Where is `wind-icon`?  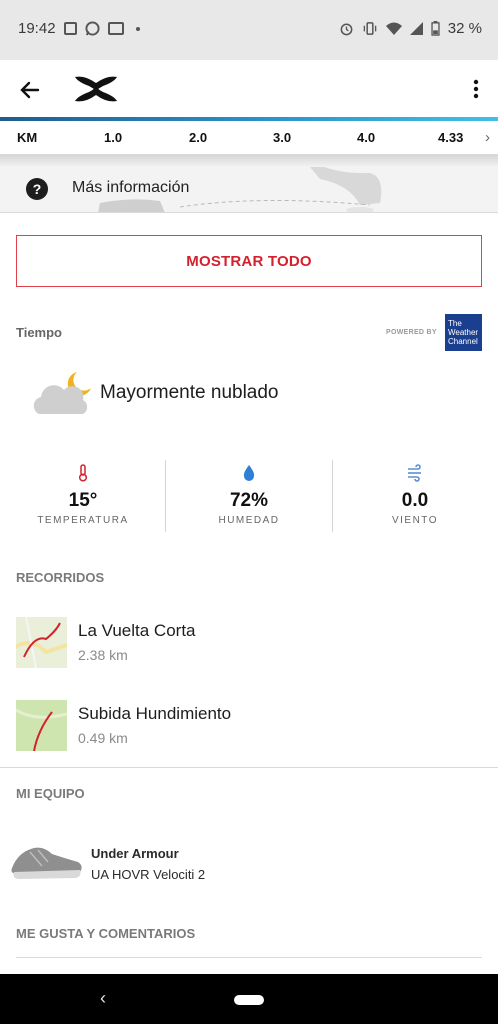 wind-icon is located at coordinates (414, 473).